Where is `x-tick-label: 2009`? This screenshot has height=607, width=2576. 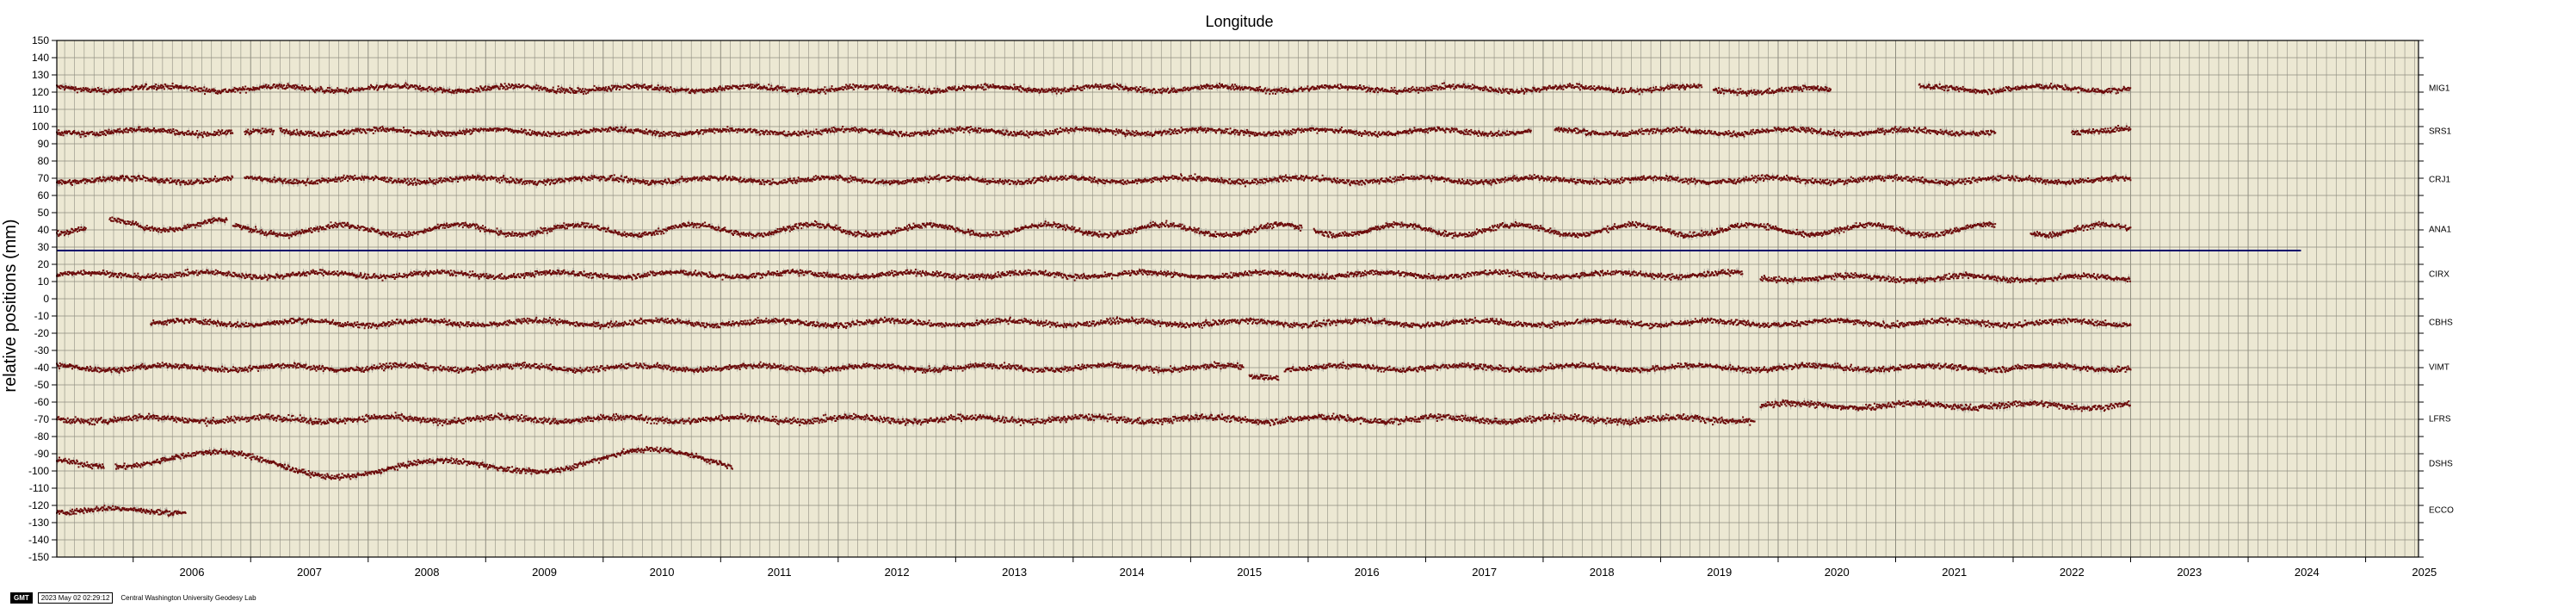 x-tick-label: 2009 is located at coordinates (544, 572).